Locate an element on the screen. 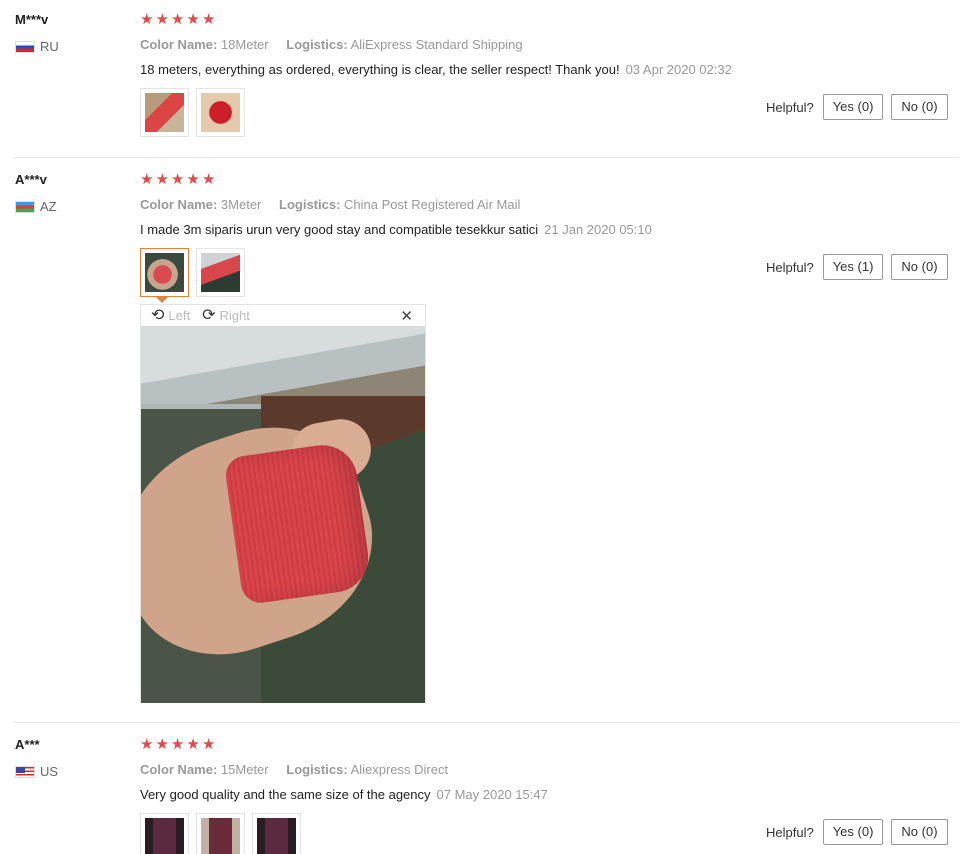 Image resolution: width=973 pixels, height=854 pixels. color-name-value: 15Meter is located at coordinates (244, 769).